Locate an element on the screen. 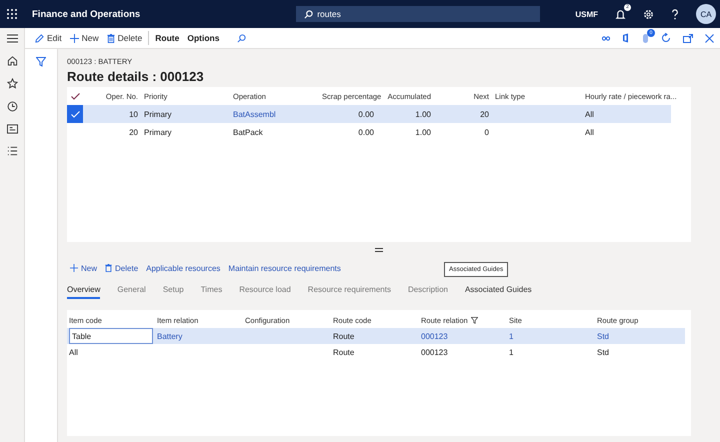 Image resolution: width=720 pixels, height=442 pixels. company-picker: USMF is located at coordinates (586, 14).